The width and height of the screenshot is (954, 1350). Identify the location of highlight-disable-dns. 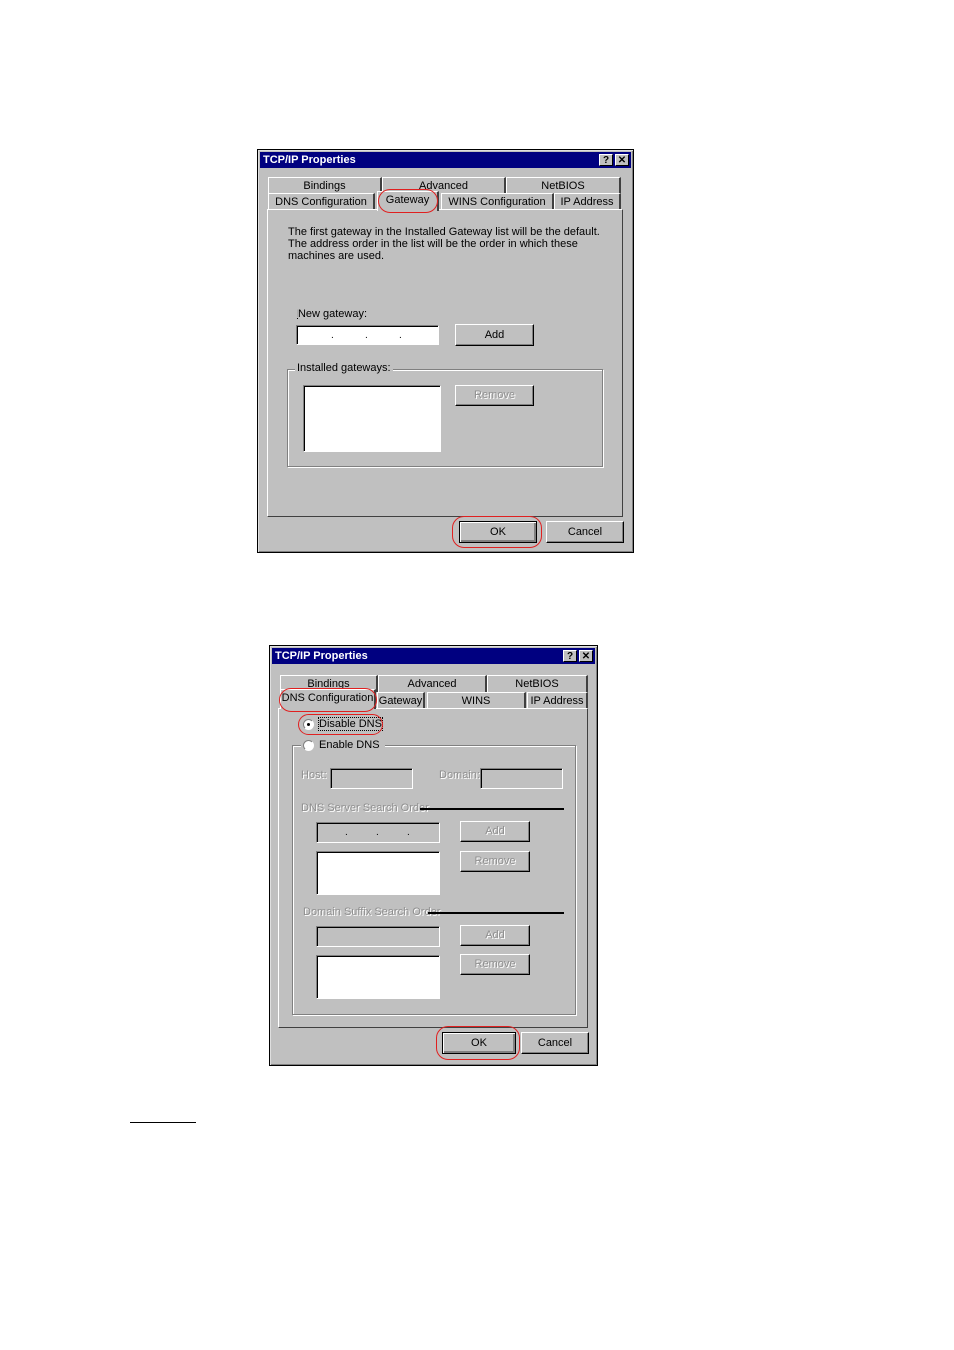
(340, 724).